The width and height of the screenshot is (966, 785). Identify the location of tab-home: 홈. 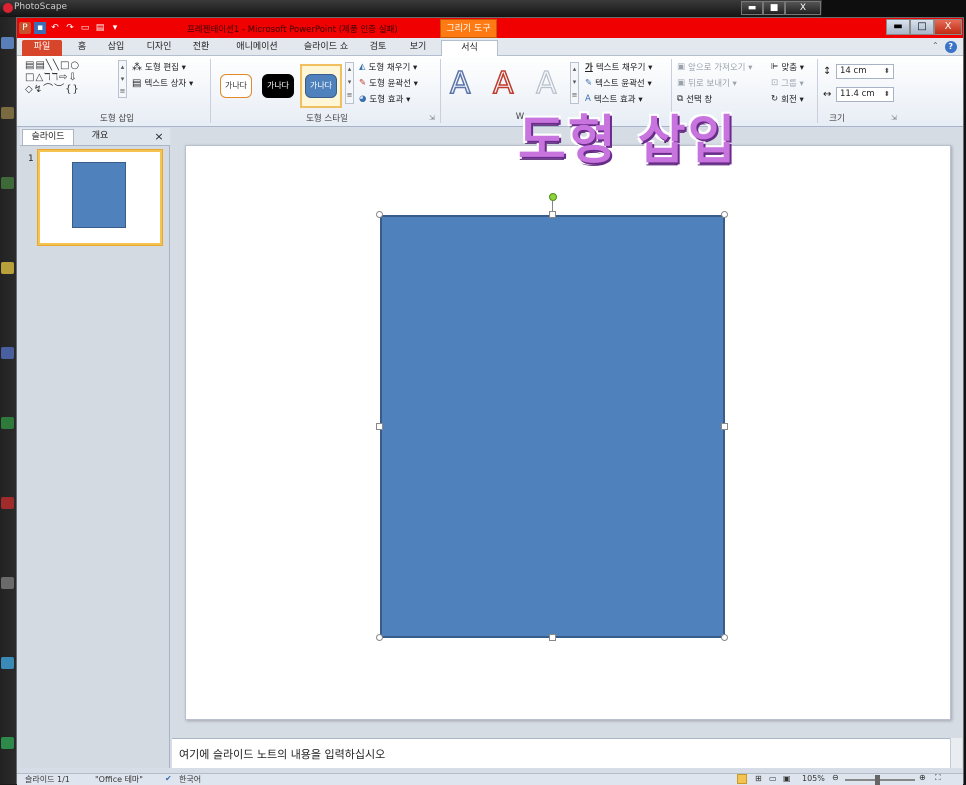
(82, 48).